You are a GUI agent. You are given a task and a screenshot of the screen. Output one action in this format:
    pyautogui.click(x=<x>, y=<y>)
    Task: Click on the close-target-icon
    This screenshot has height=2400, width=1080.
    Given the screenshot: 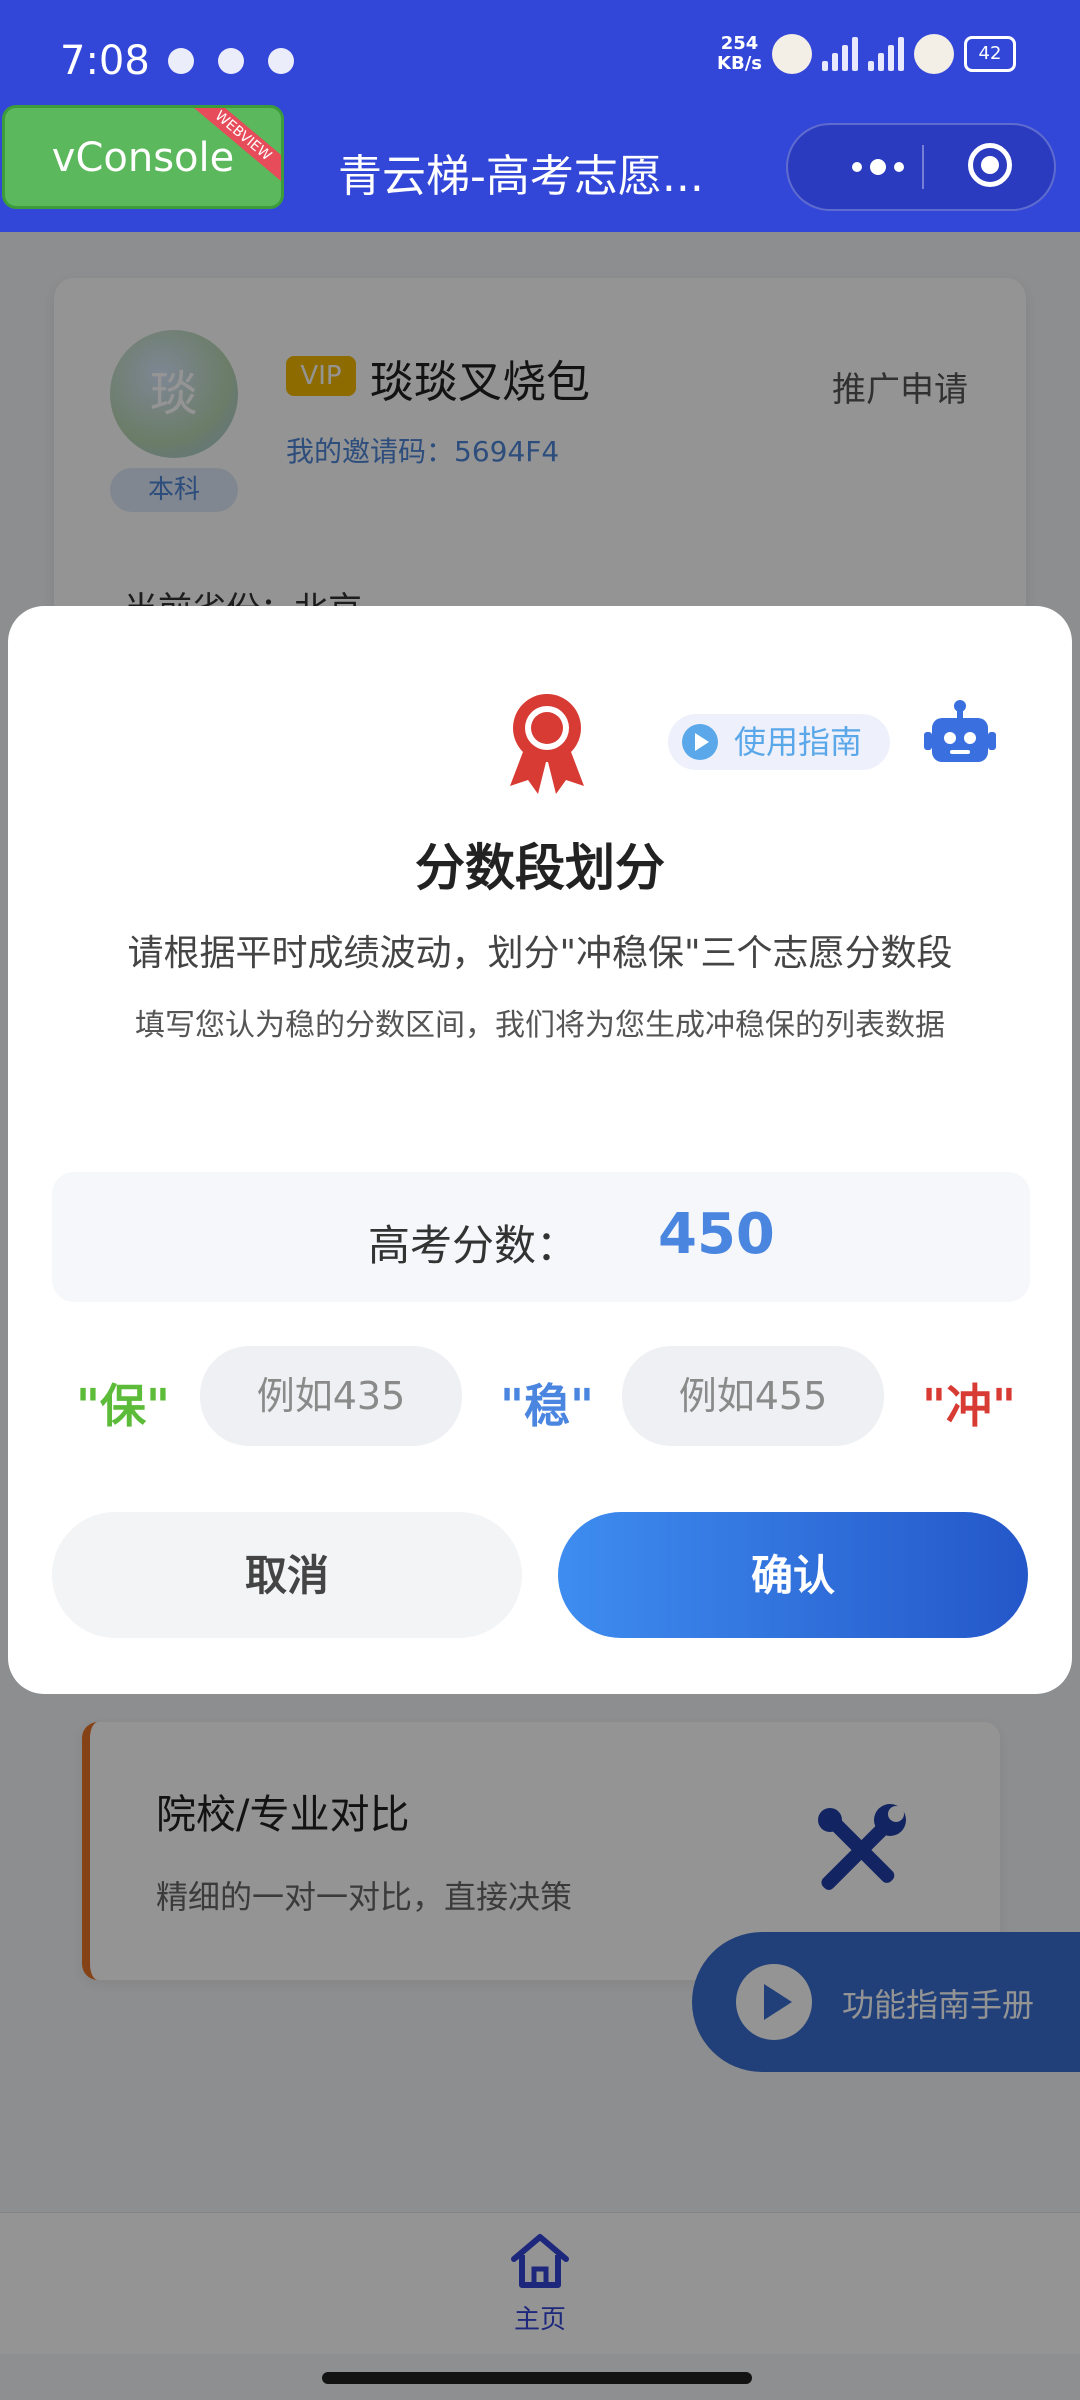 What is the action you would take?
    pyautogui.click(x=990, y=165)
    